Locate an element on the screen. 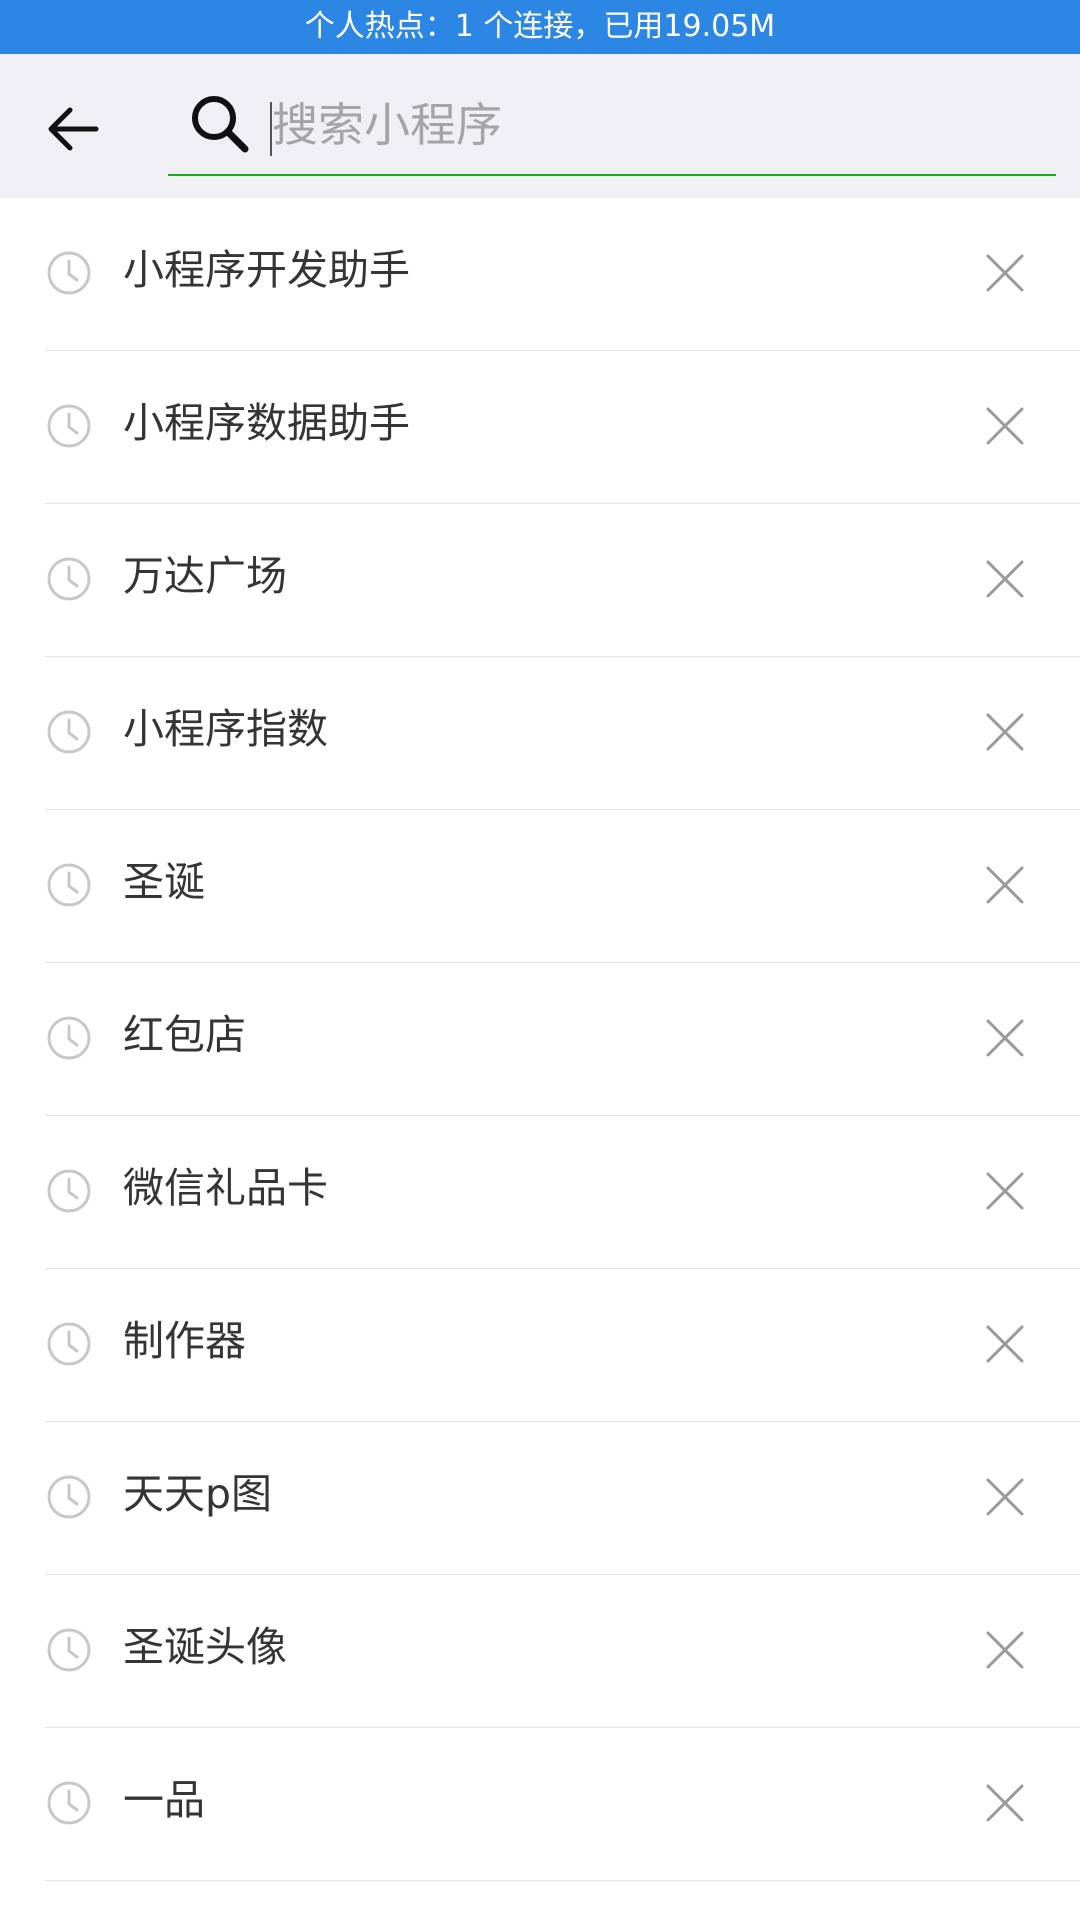 This screenshot has width=1080, height=1920. history-item-label: 红包店 is located at coordinates (184, 1035).